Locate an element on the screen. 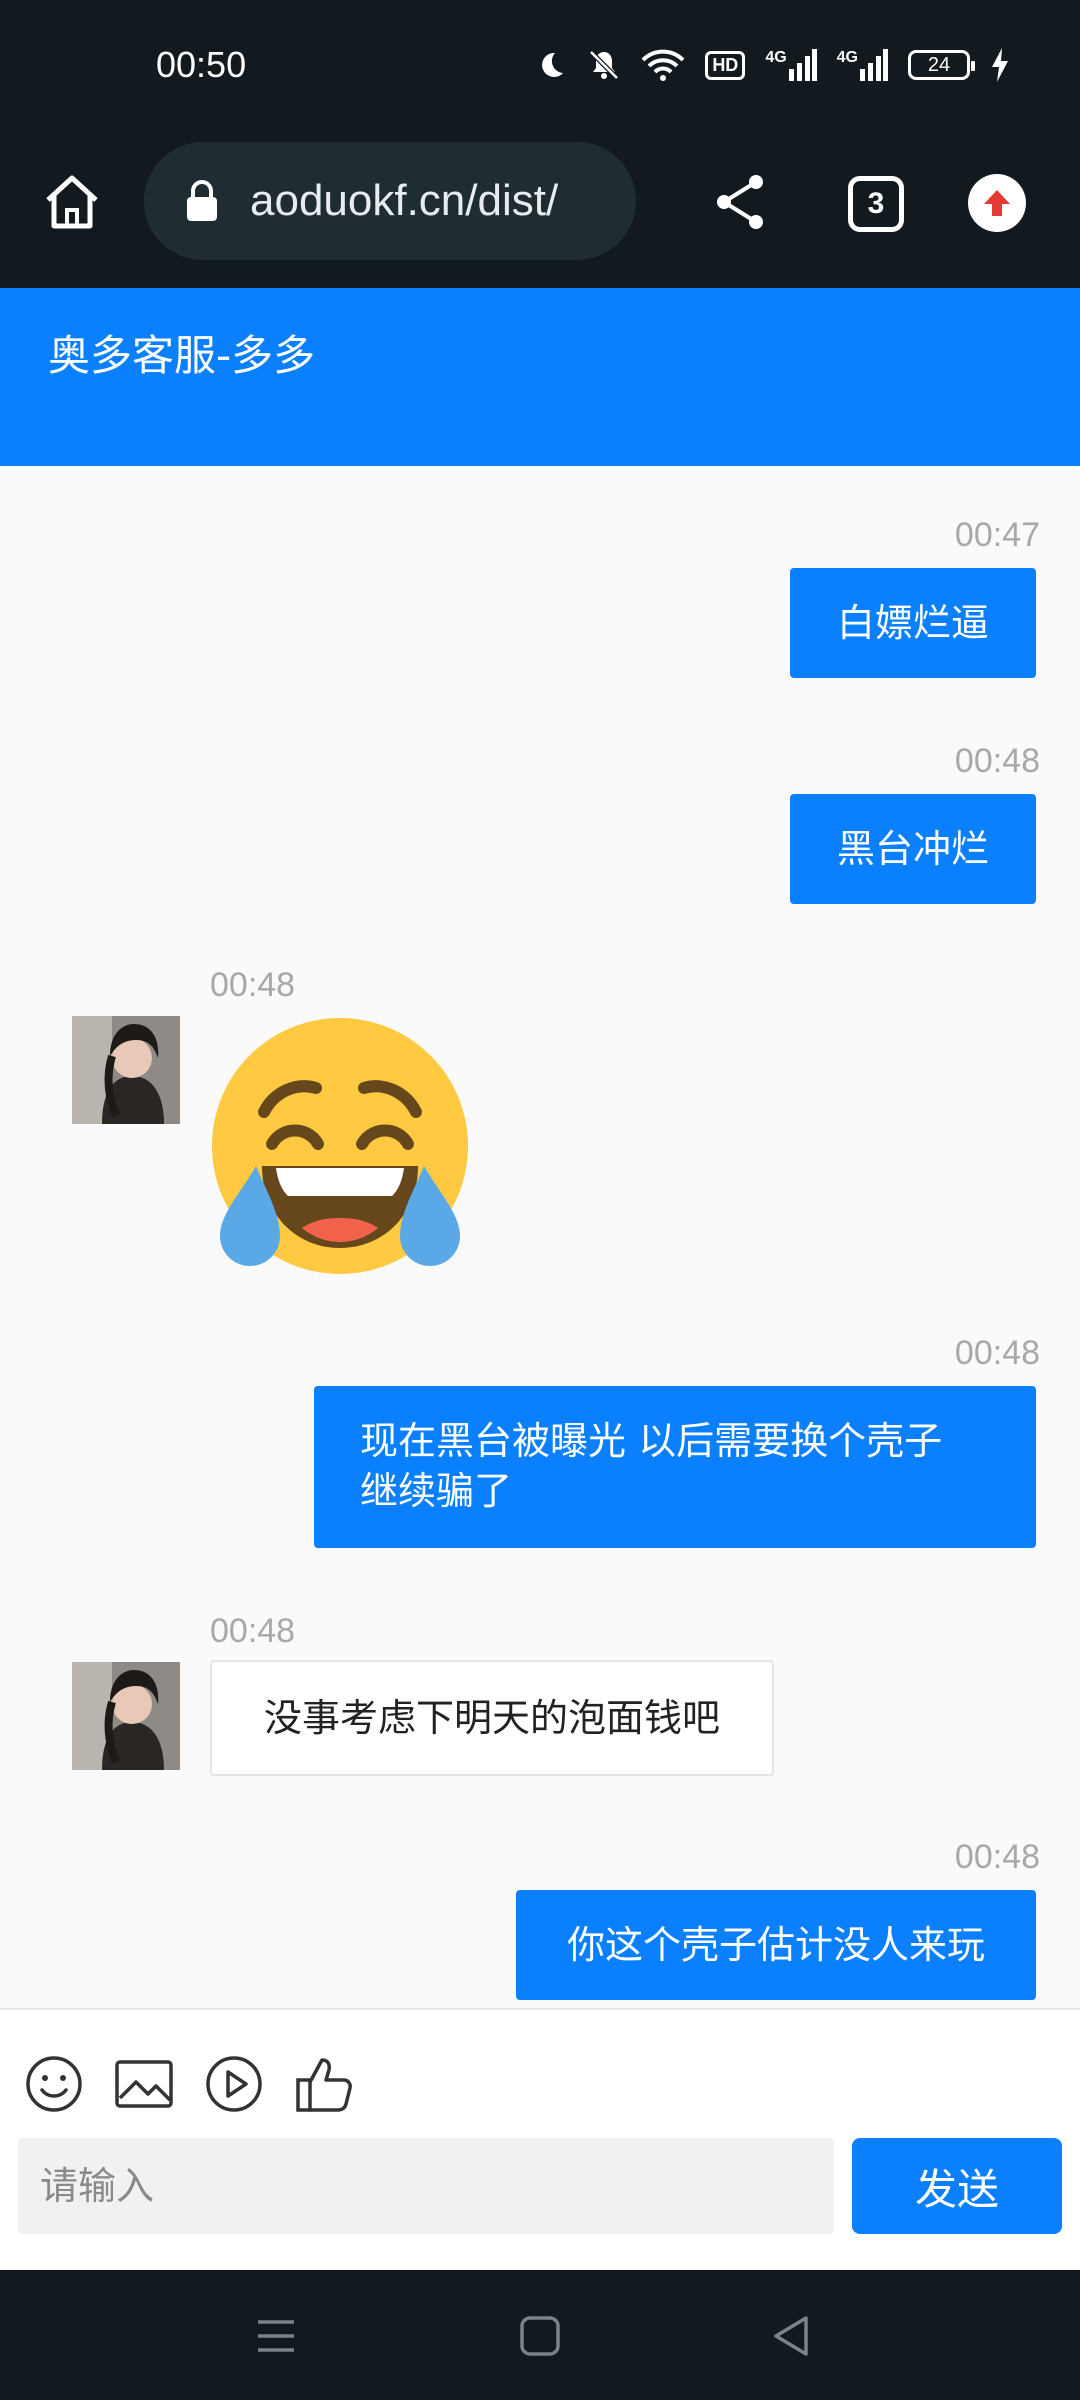 This screenshot has height=2400, width=1080. bell-off-icon is located at coordinates (604, 65).